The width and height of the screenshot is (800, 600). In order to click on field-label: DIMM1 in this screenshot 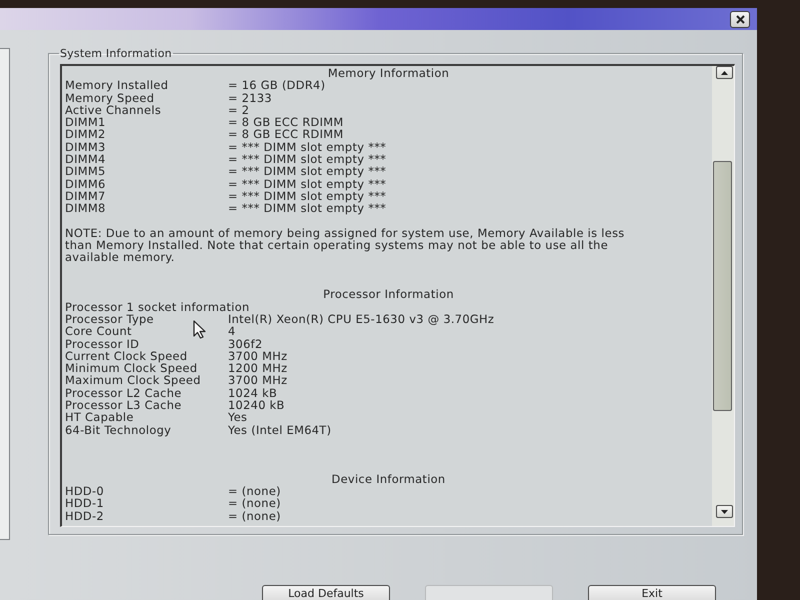, I will do `click(85, 122)`.